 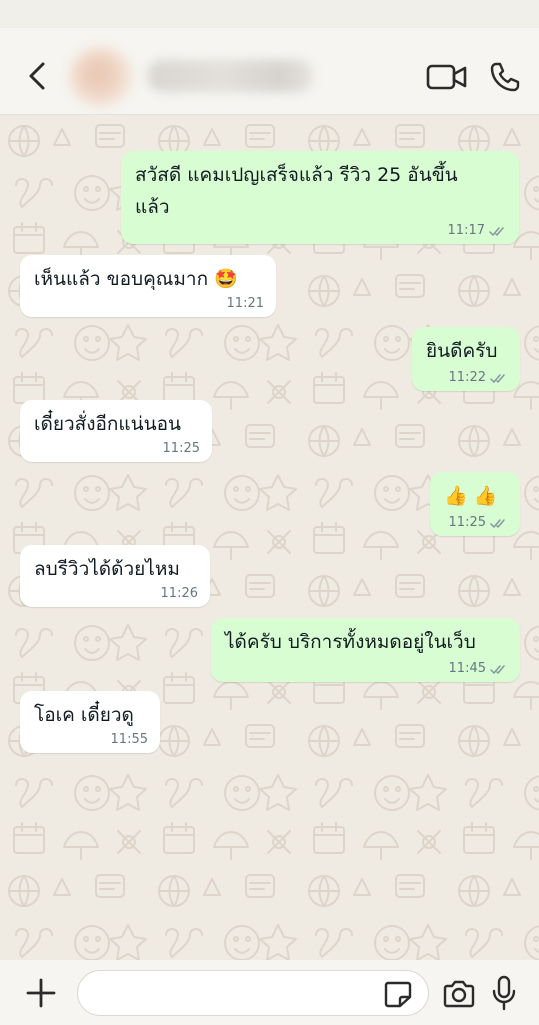 I want to click on plus-icon, so click(x=41, y=993).